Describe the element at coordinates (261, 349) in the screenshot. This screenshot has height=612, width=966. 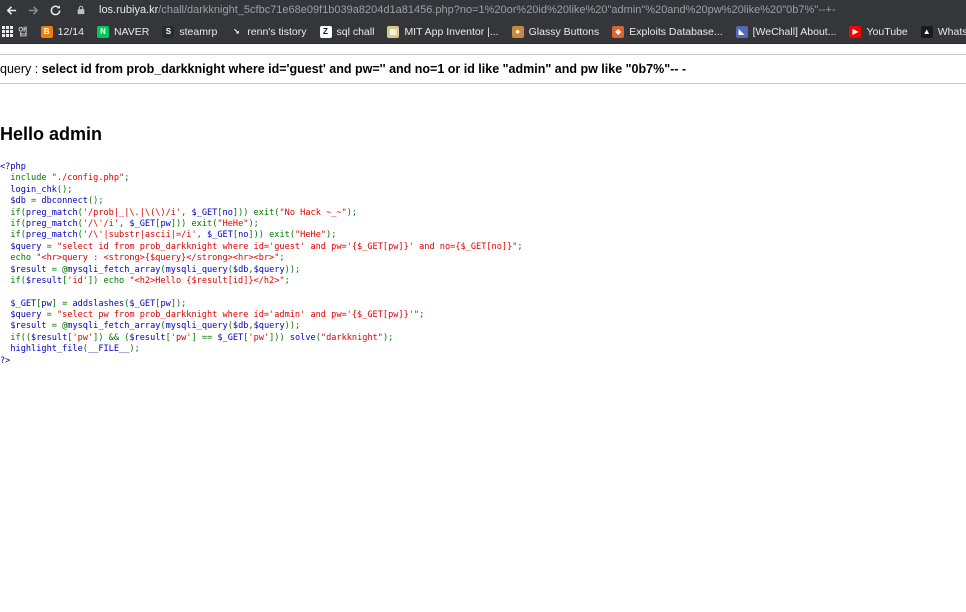
I see `code-line: highlight_file(__FILE__);` at that location.